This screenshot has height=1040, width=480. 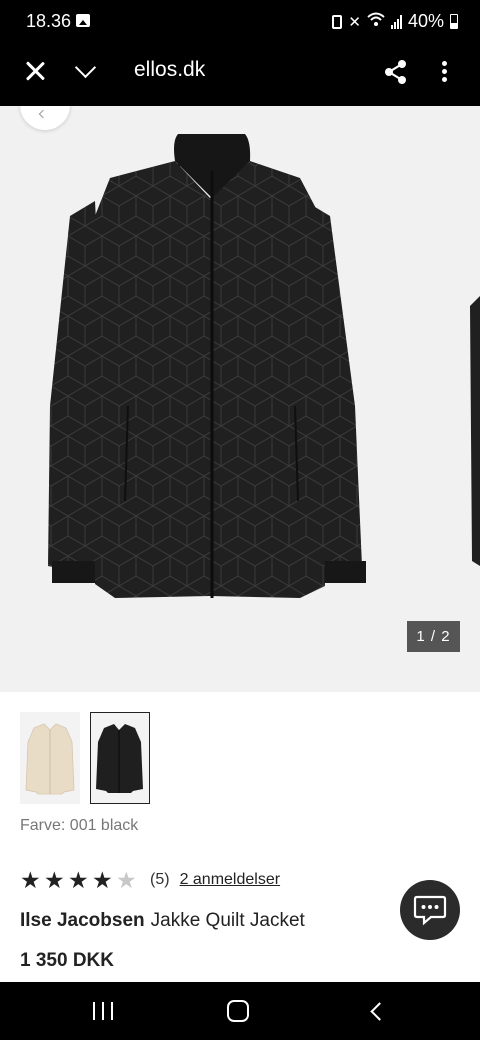 What do you see at coordinates (230, 880) in the screenshot?
I see `reviews-link: 2 anmeldelser` at bounding box center [230, 880].